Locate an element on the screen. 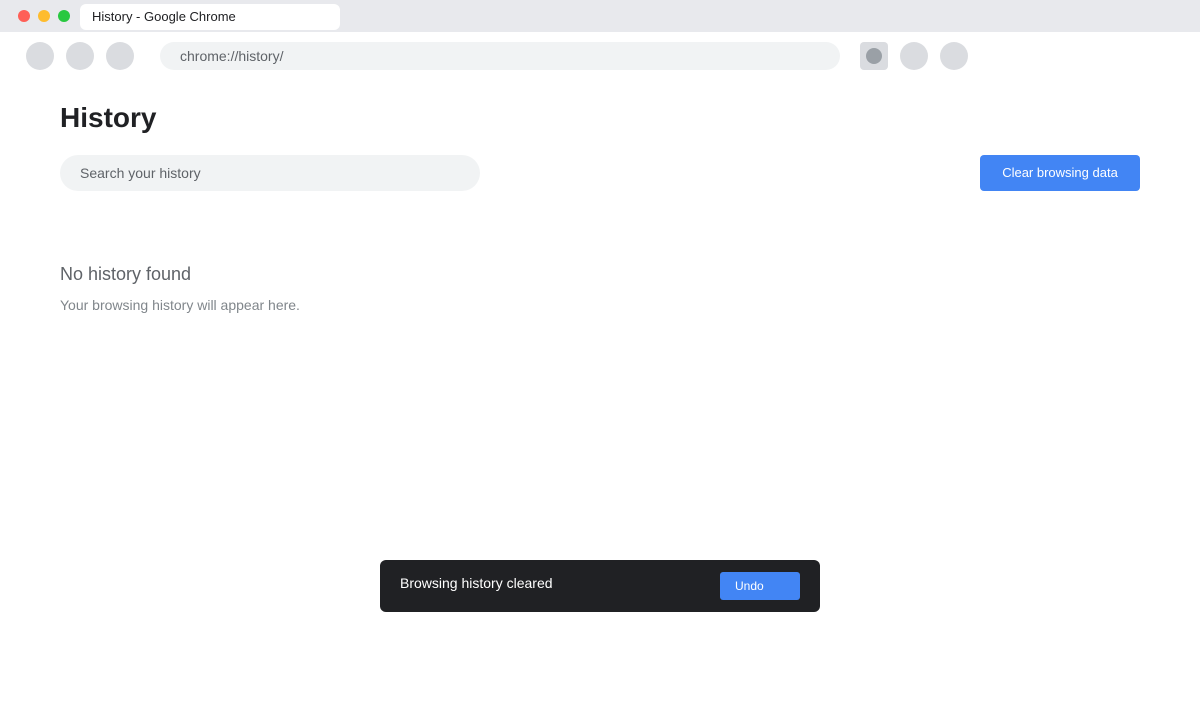 The width and height of the screenshot is (1200, 720). browser-toolbar: chrome://history/ is located at coordinates (600, 56).